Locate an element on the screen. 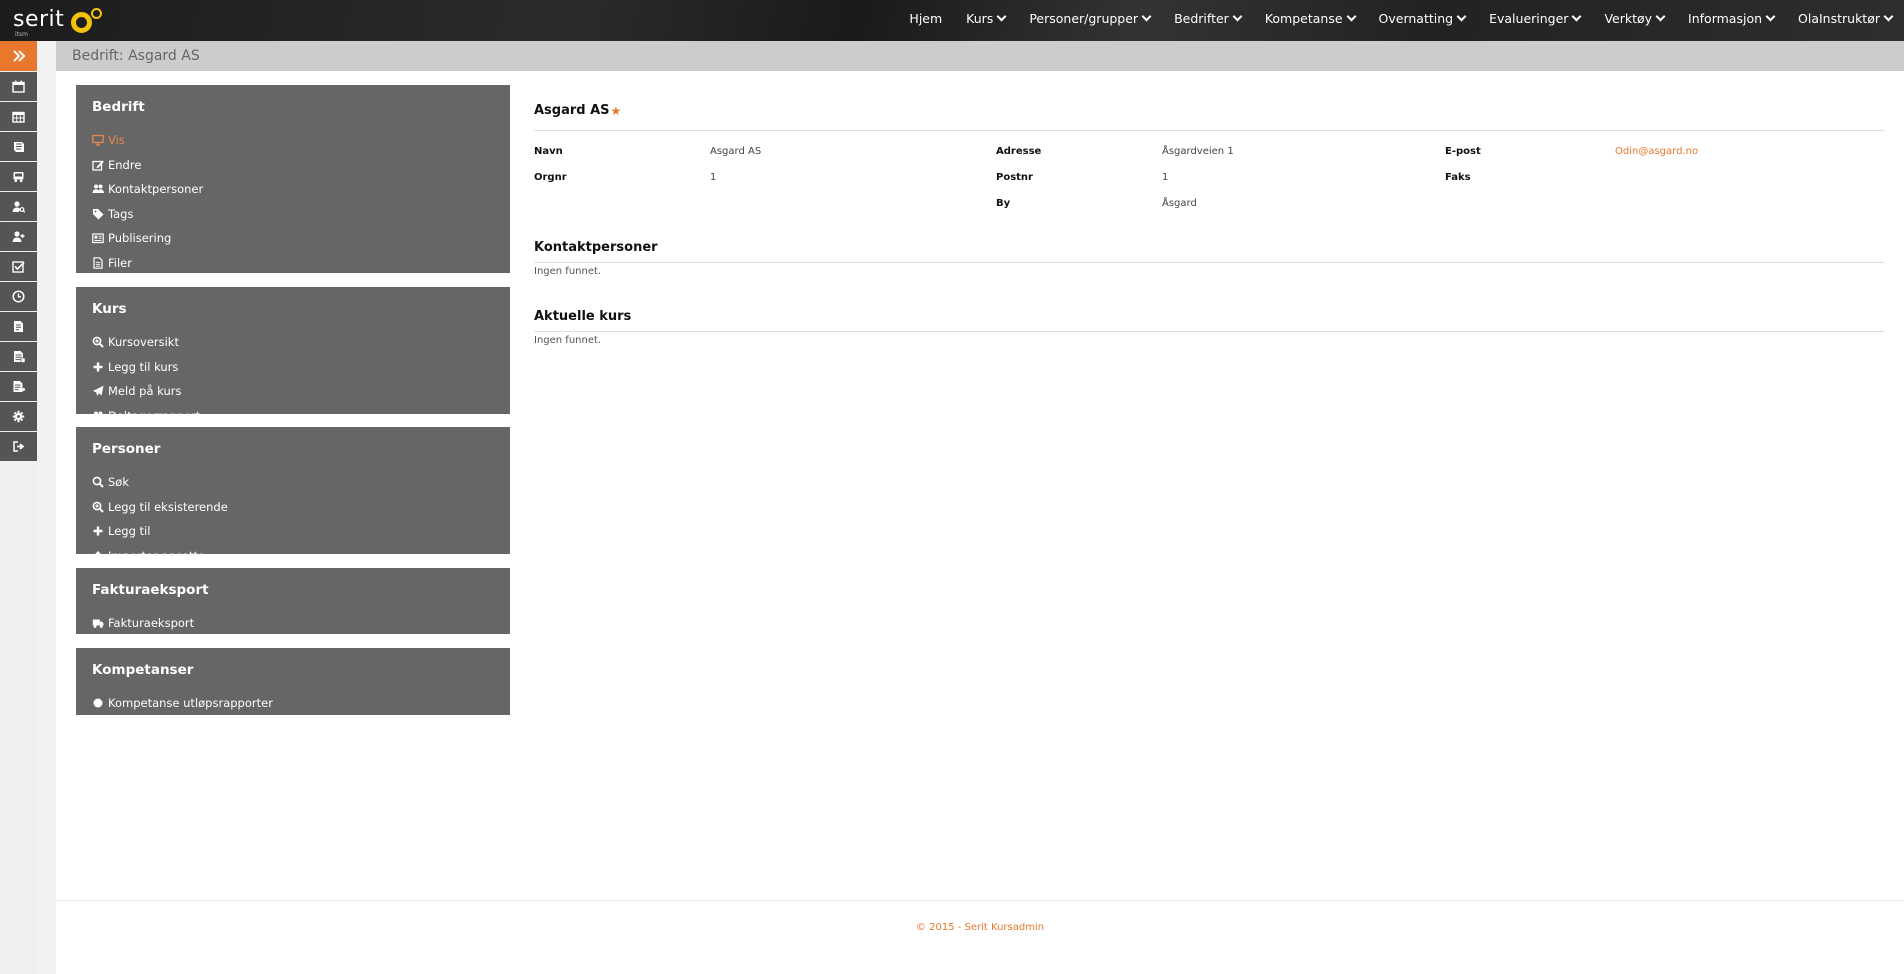  nav-item-kompetanse: Kompetanse is located at coordinates (1310, 18).